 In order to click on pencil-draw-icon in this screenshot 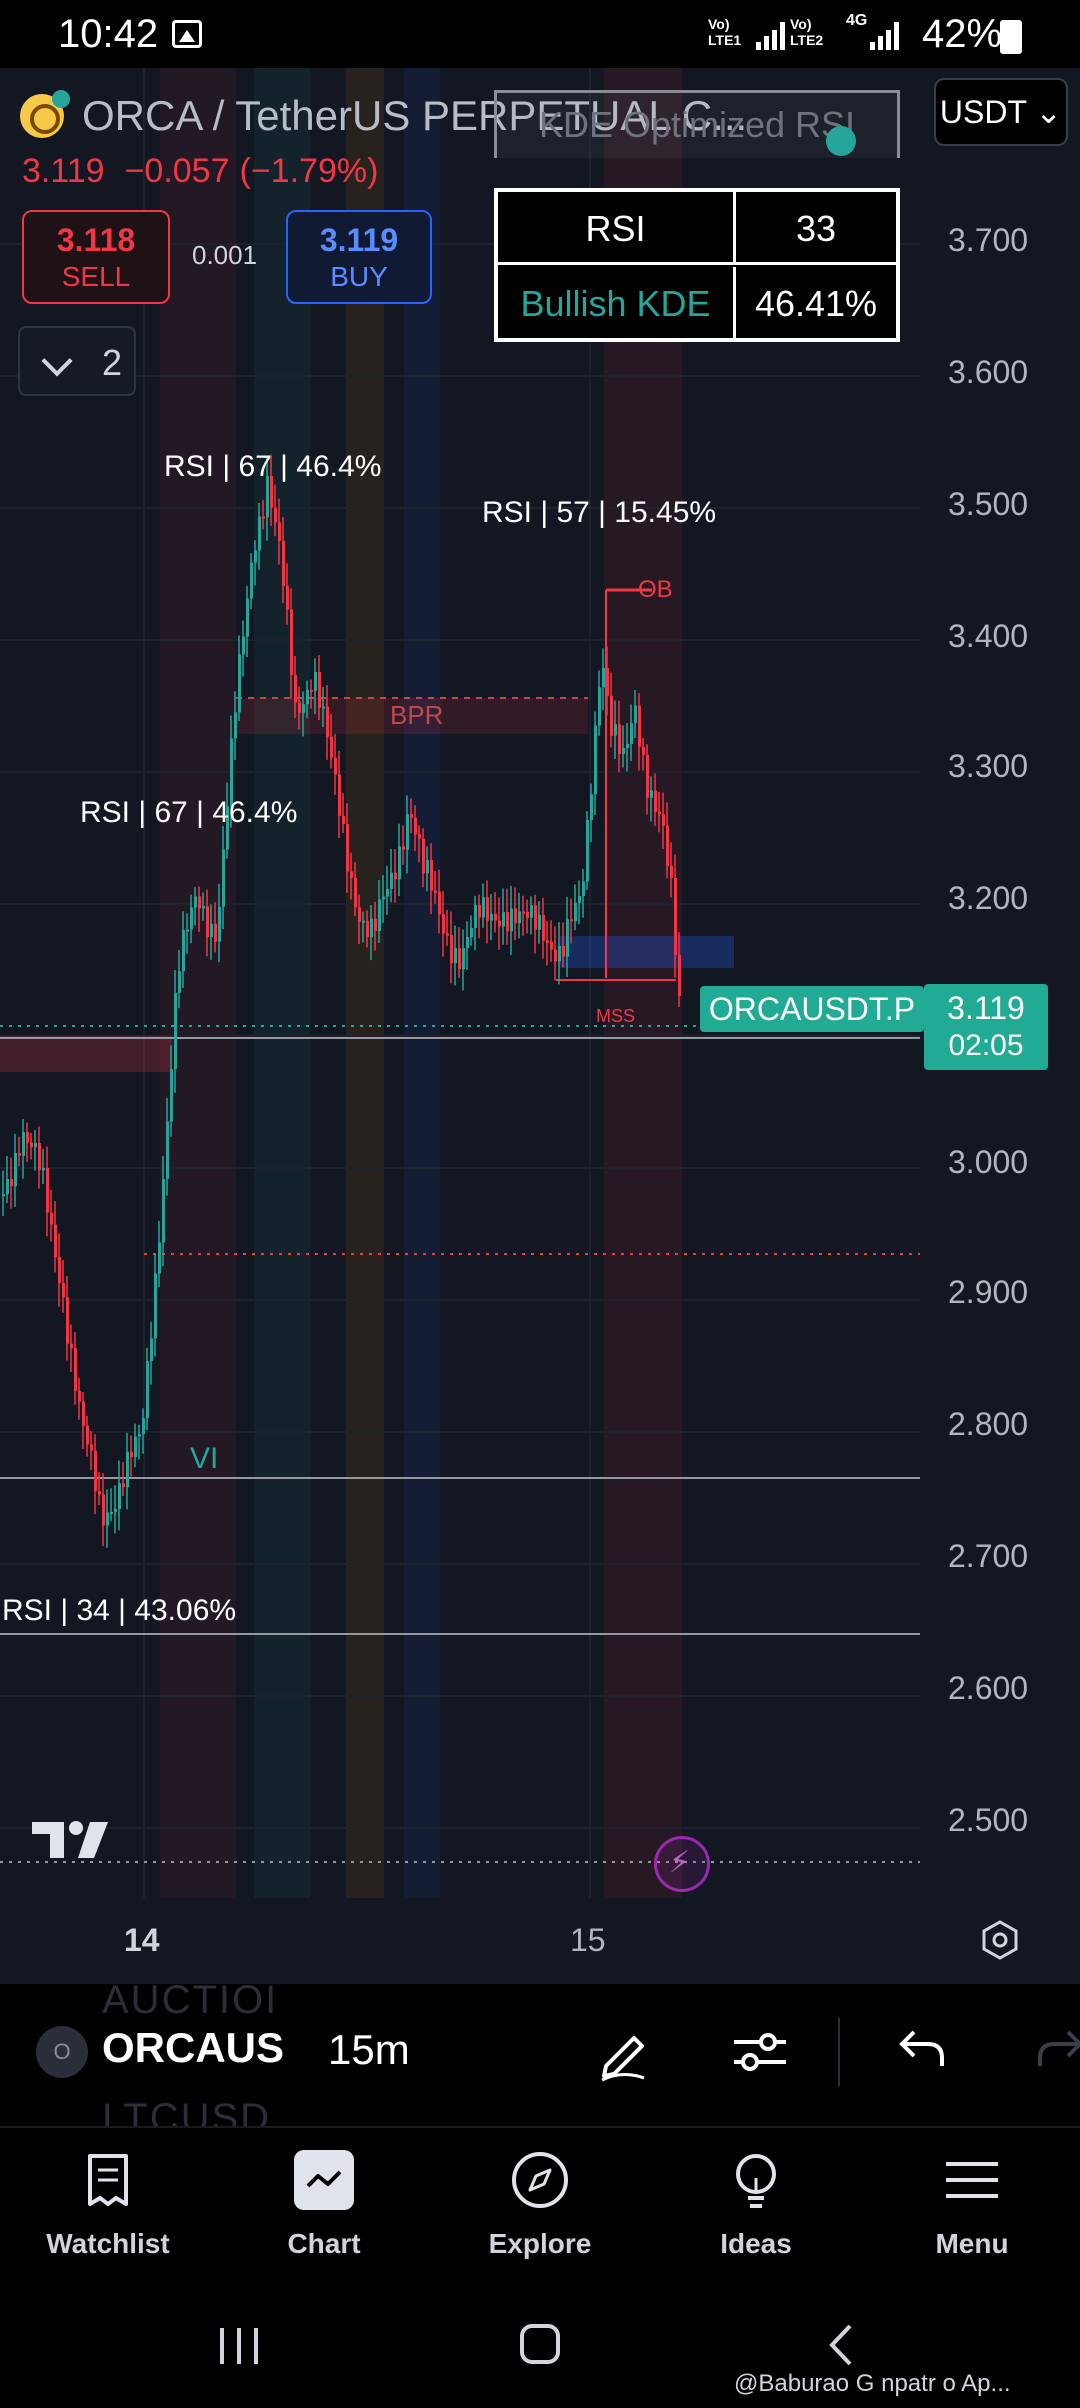, I will do `click(624, 2052)`.